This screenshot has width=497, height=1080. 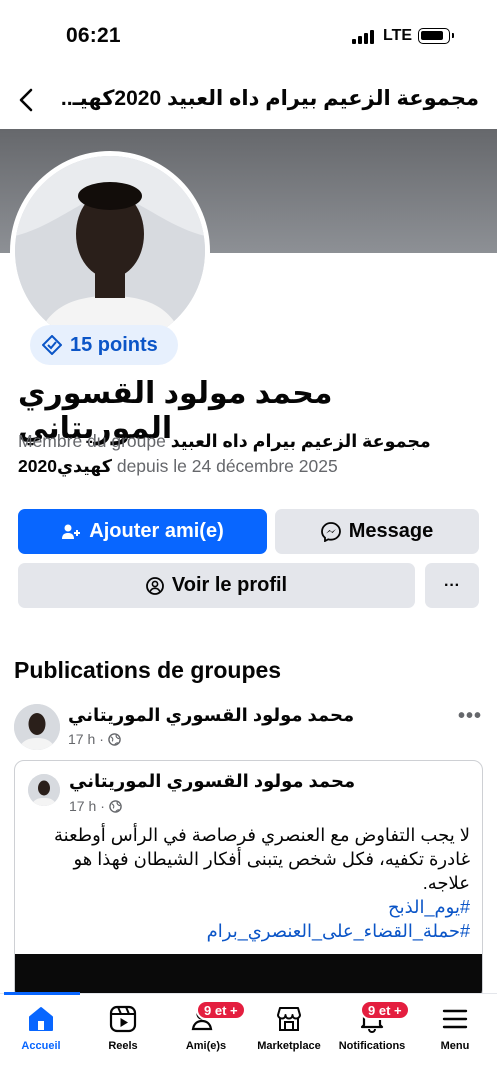 I want to click on more-options-button: ···, so click(x=452, y=585).